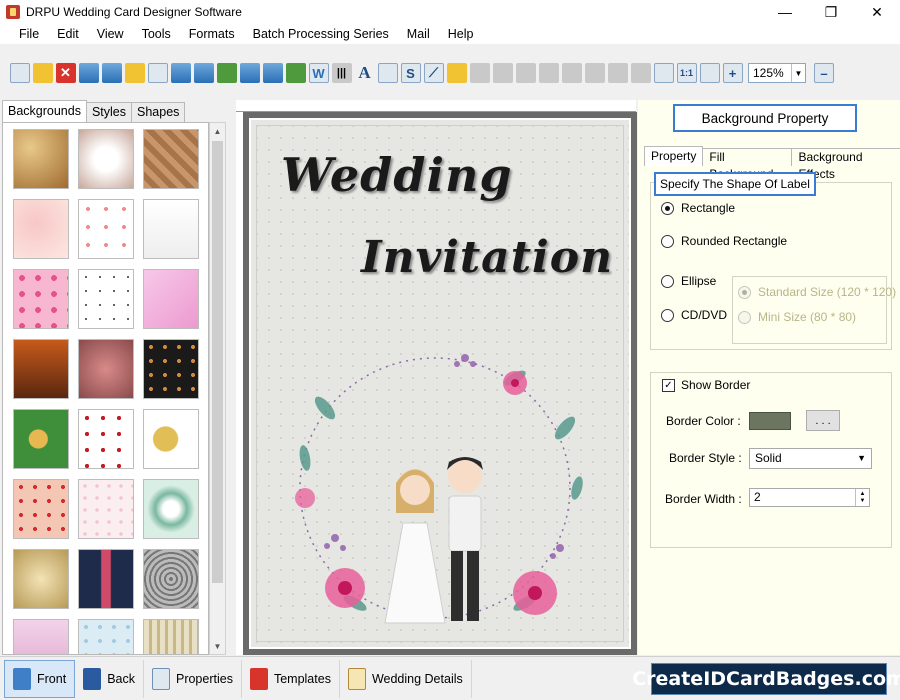  Describe the element at coordinates (44, 111) in the screenshot. I see `tab-backgrounds: Backgrounds` at that location.